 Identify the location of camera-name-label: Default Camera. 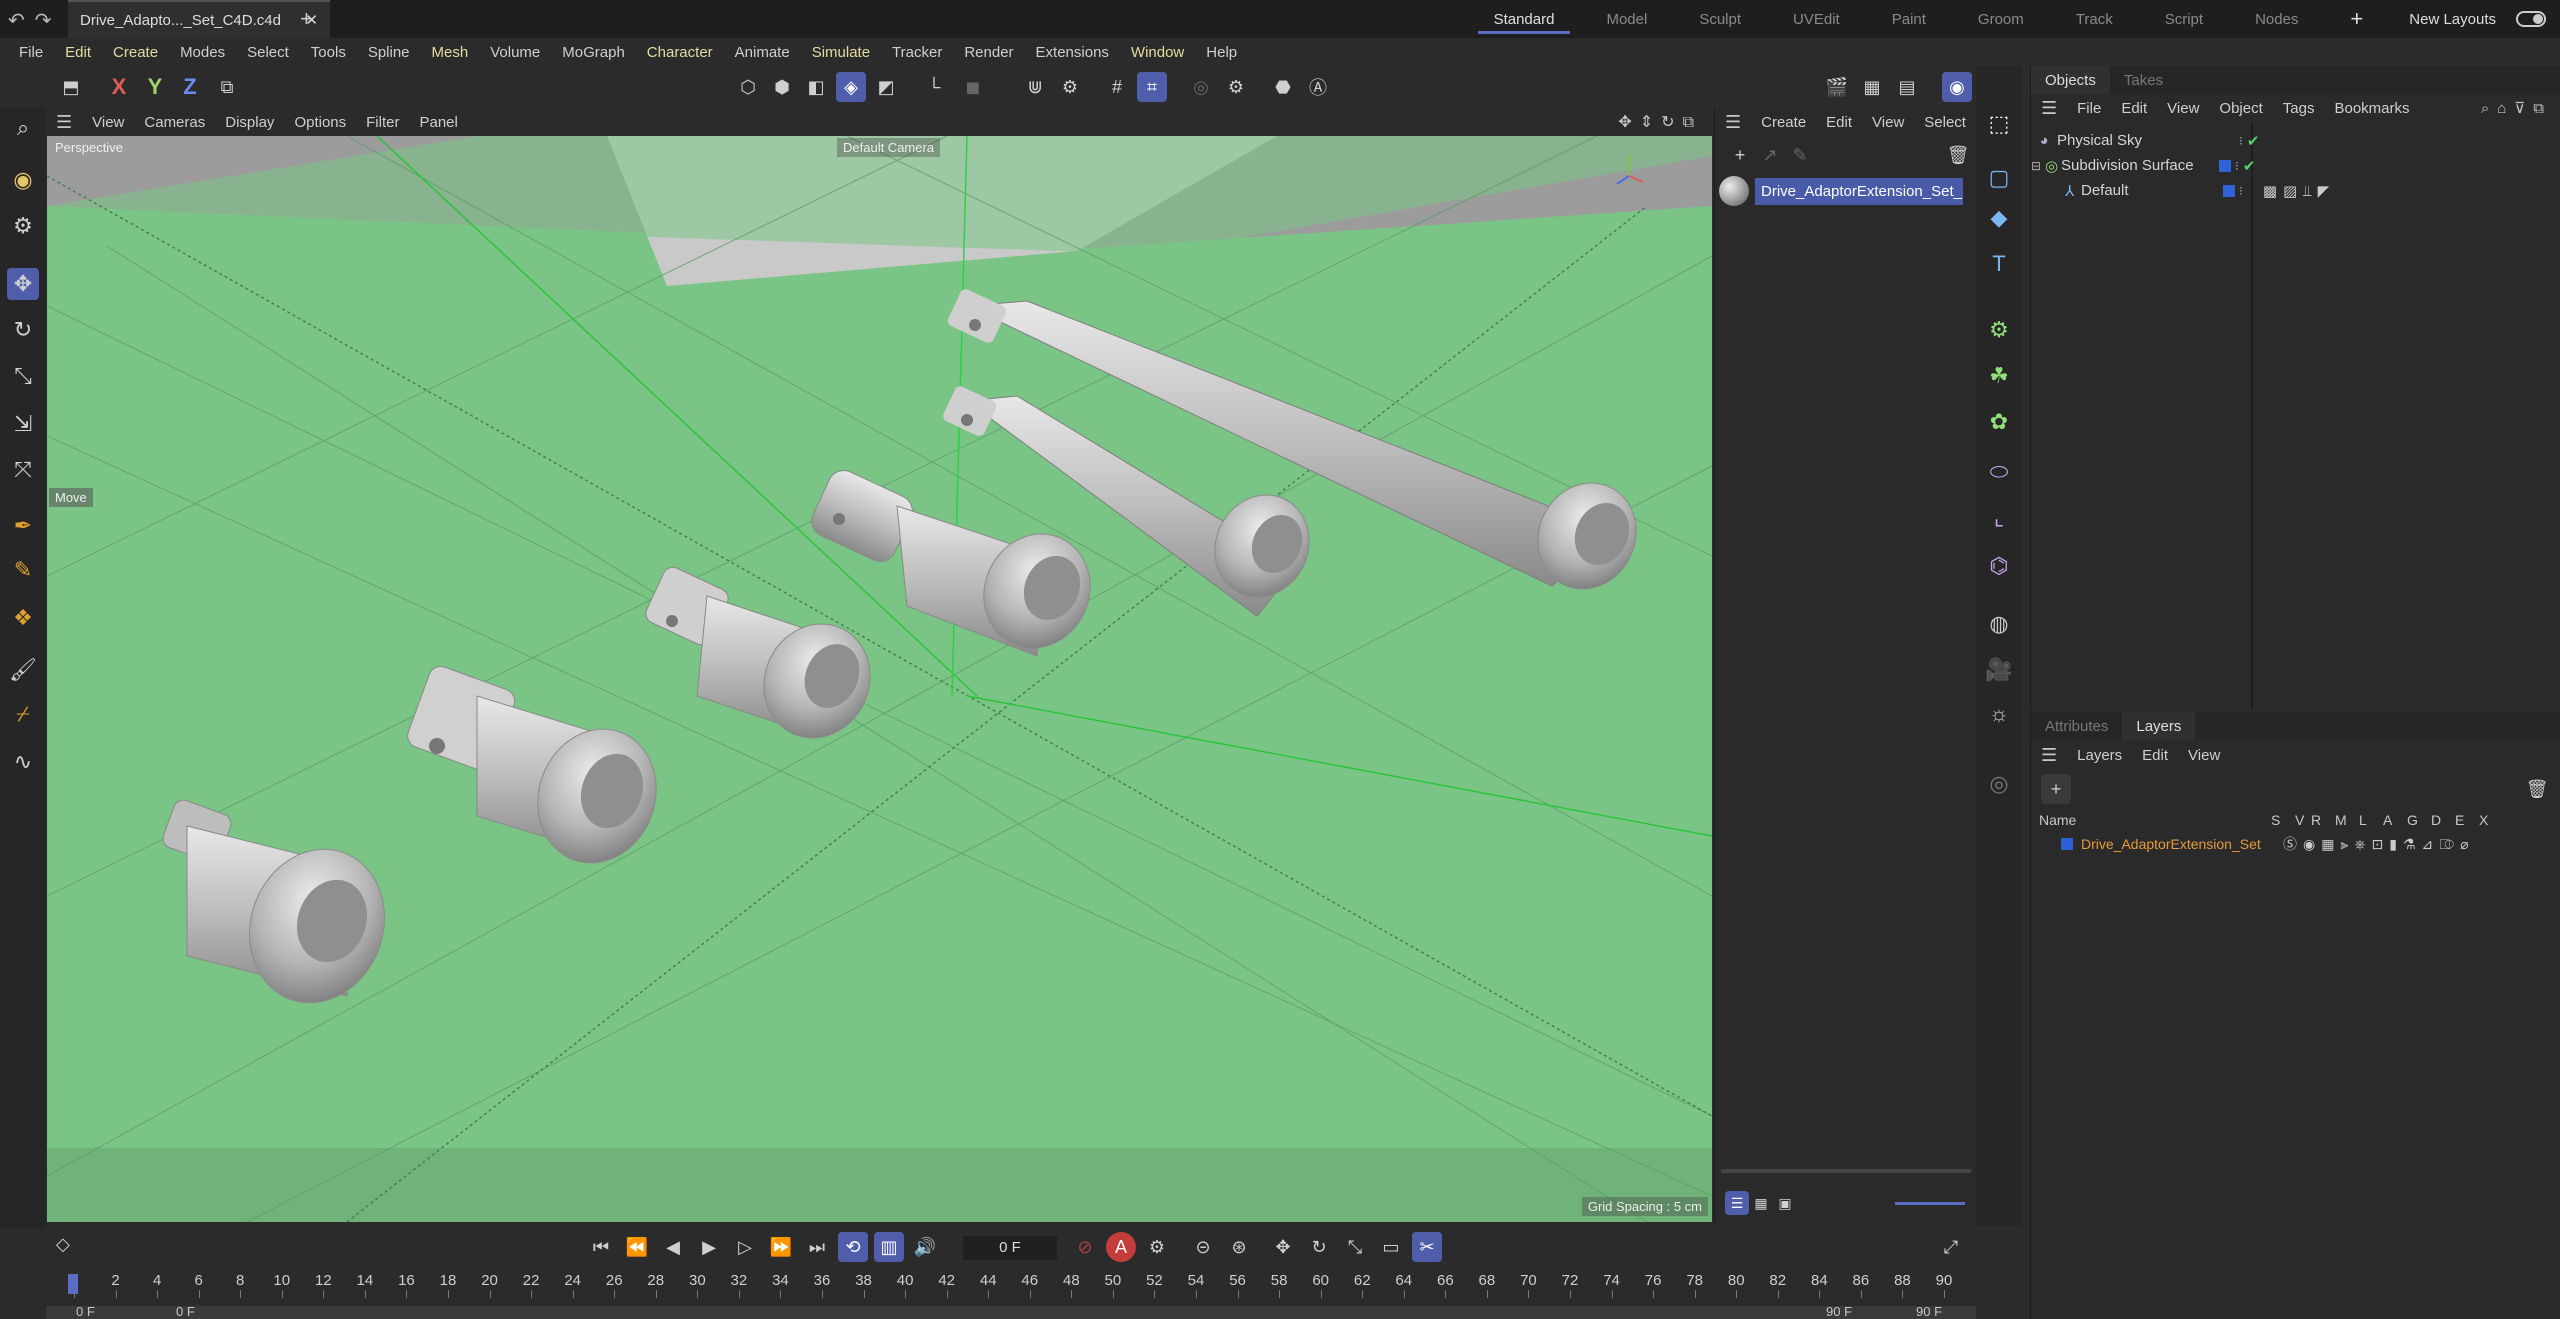
(889, 147).